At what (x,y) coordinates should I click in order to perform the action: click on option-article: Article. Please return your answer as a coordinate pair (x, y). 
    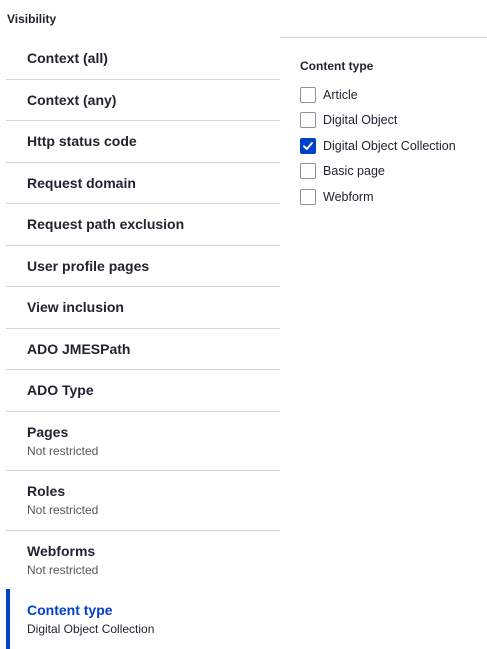
    Looking at the image, I should click on (378, 95).